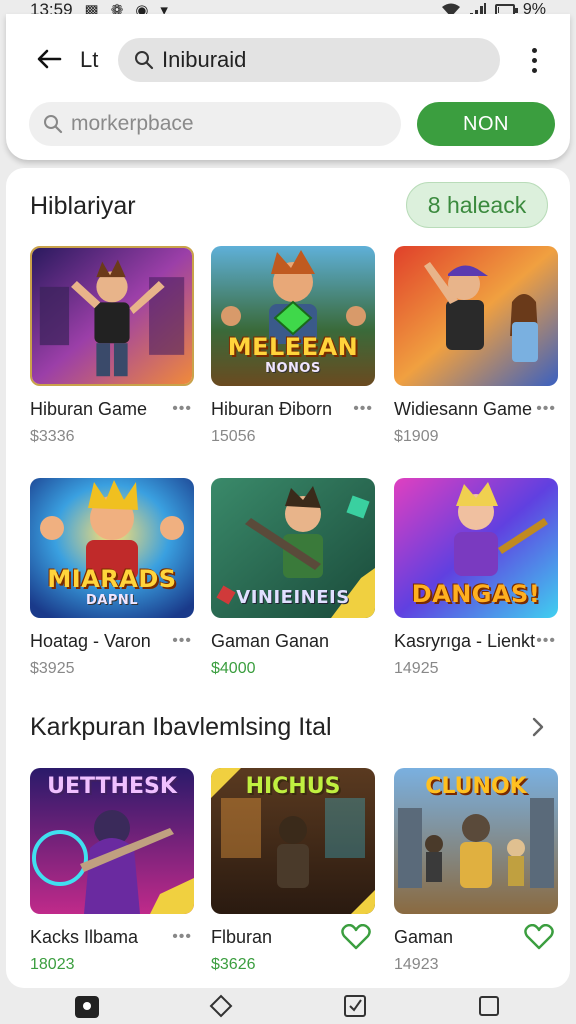  What do you see at coordinates (293, 786) in the screenshot?
I see `game-logo-text: HICHUS` at bounding box center [293, 786].